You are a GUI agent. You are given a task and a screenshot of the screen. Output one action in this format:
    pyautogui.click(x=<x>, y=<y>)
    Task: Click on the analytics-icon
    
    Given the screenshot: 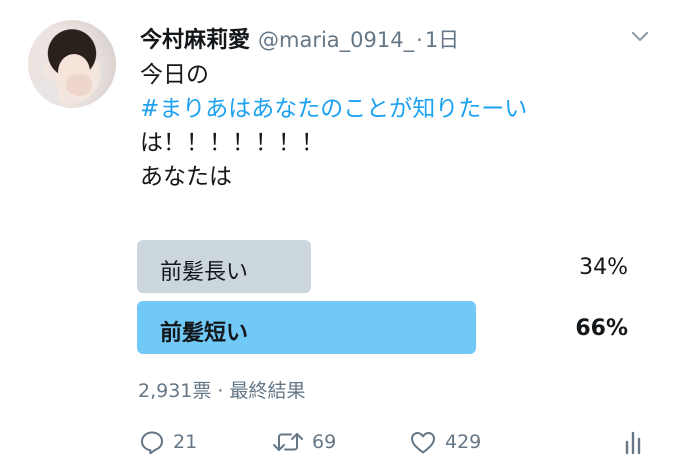 What is the action you would take?
    pyautogui.click(x=635, y=442)
    